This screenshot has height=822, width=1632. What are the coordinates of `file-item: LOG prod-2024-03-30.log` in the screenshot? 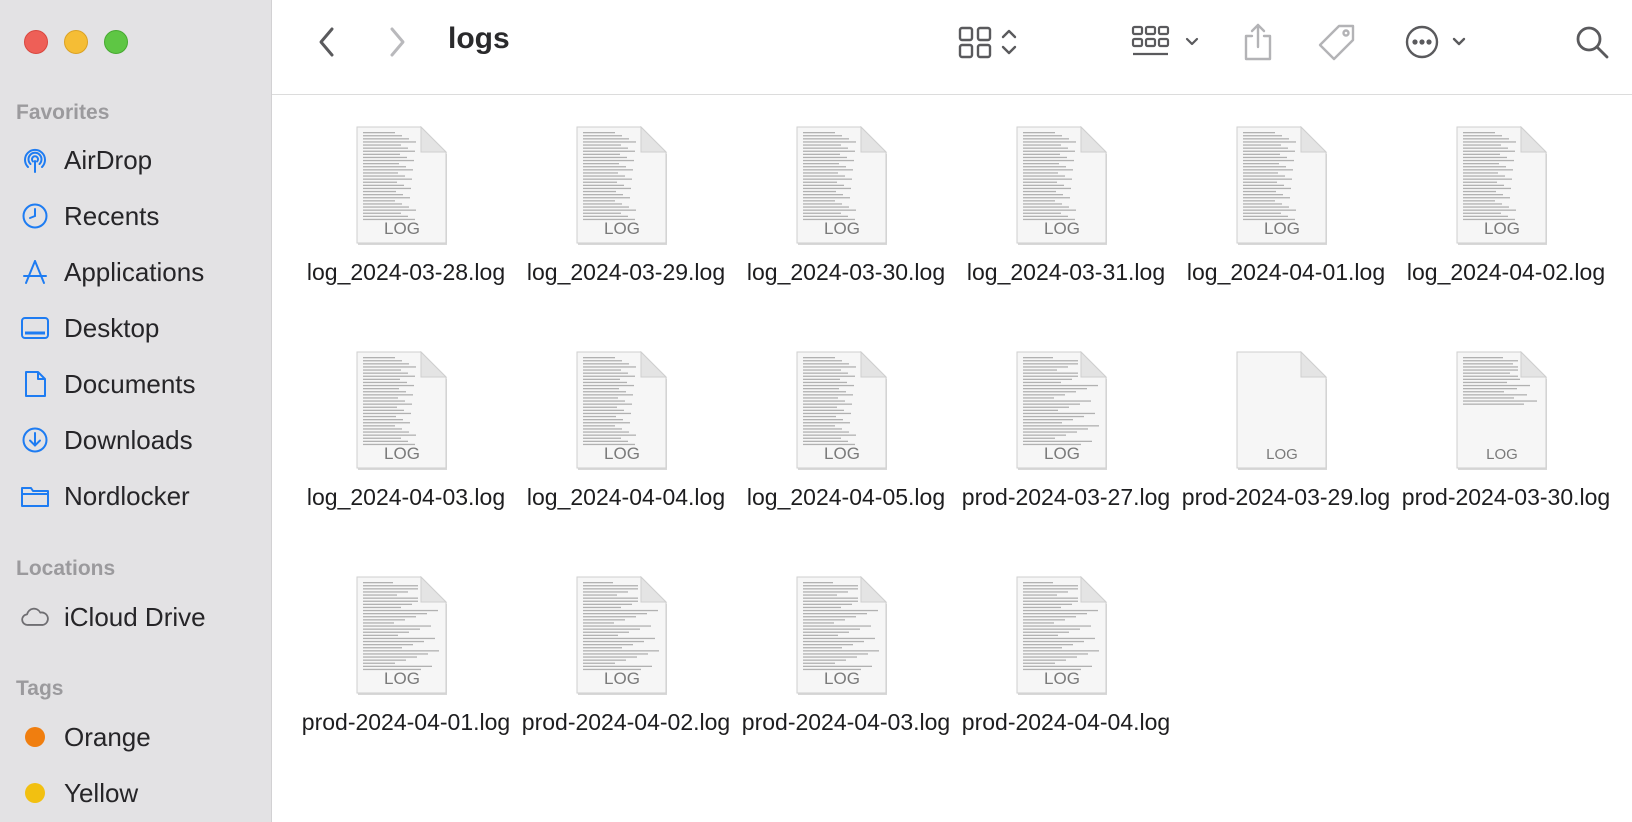 It's located at (1506, 452).